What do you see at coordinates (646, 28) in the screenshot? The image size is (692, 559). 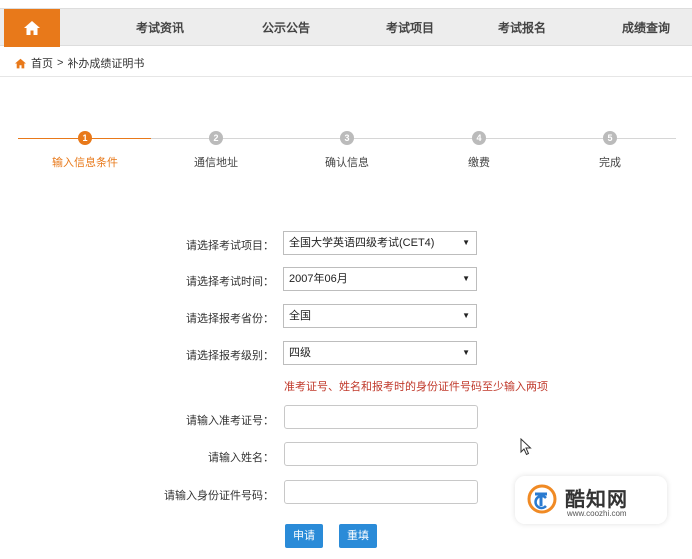 I see `nav-item-score-query: 成绩查询` at bounding box center [646, 28].